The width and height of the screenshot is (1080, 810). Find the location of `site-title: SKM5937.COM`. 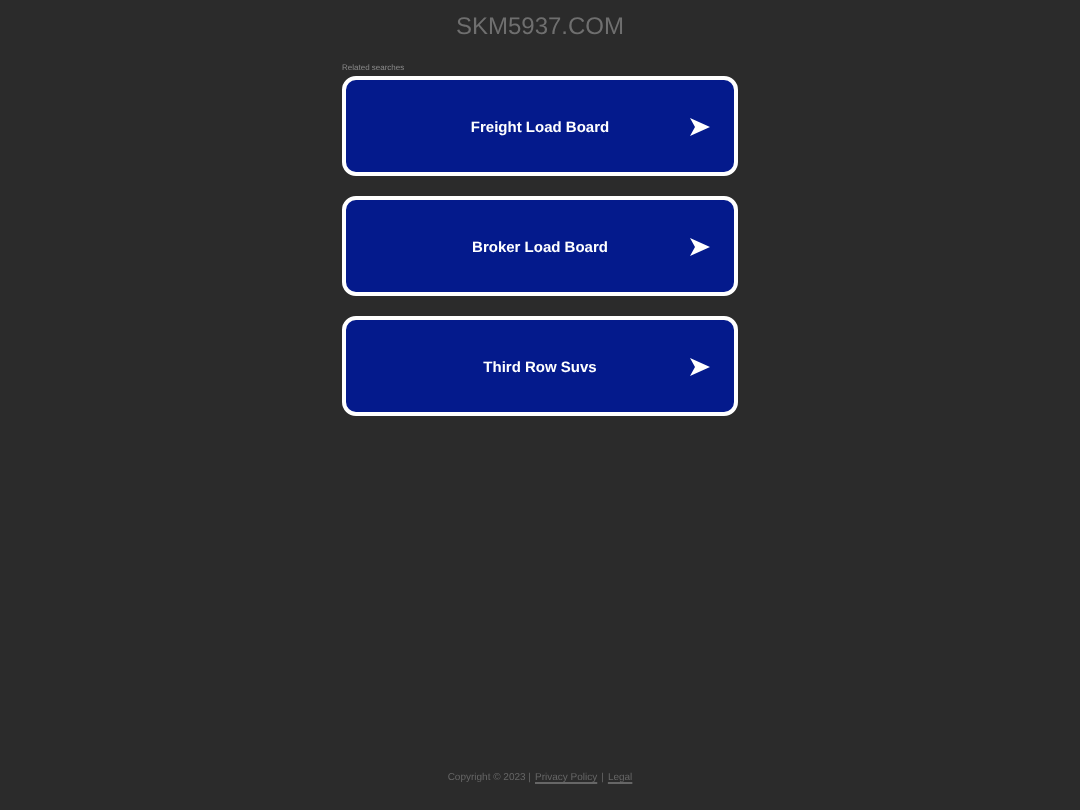

site-title: SKM5937.COM is located at coordinates (540, 26).